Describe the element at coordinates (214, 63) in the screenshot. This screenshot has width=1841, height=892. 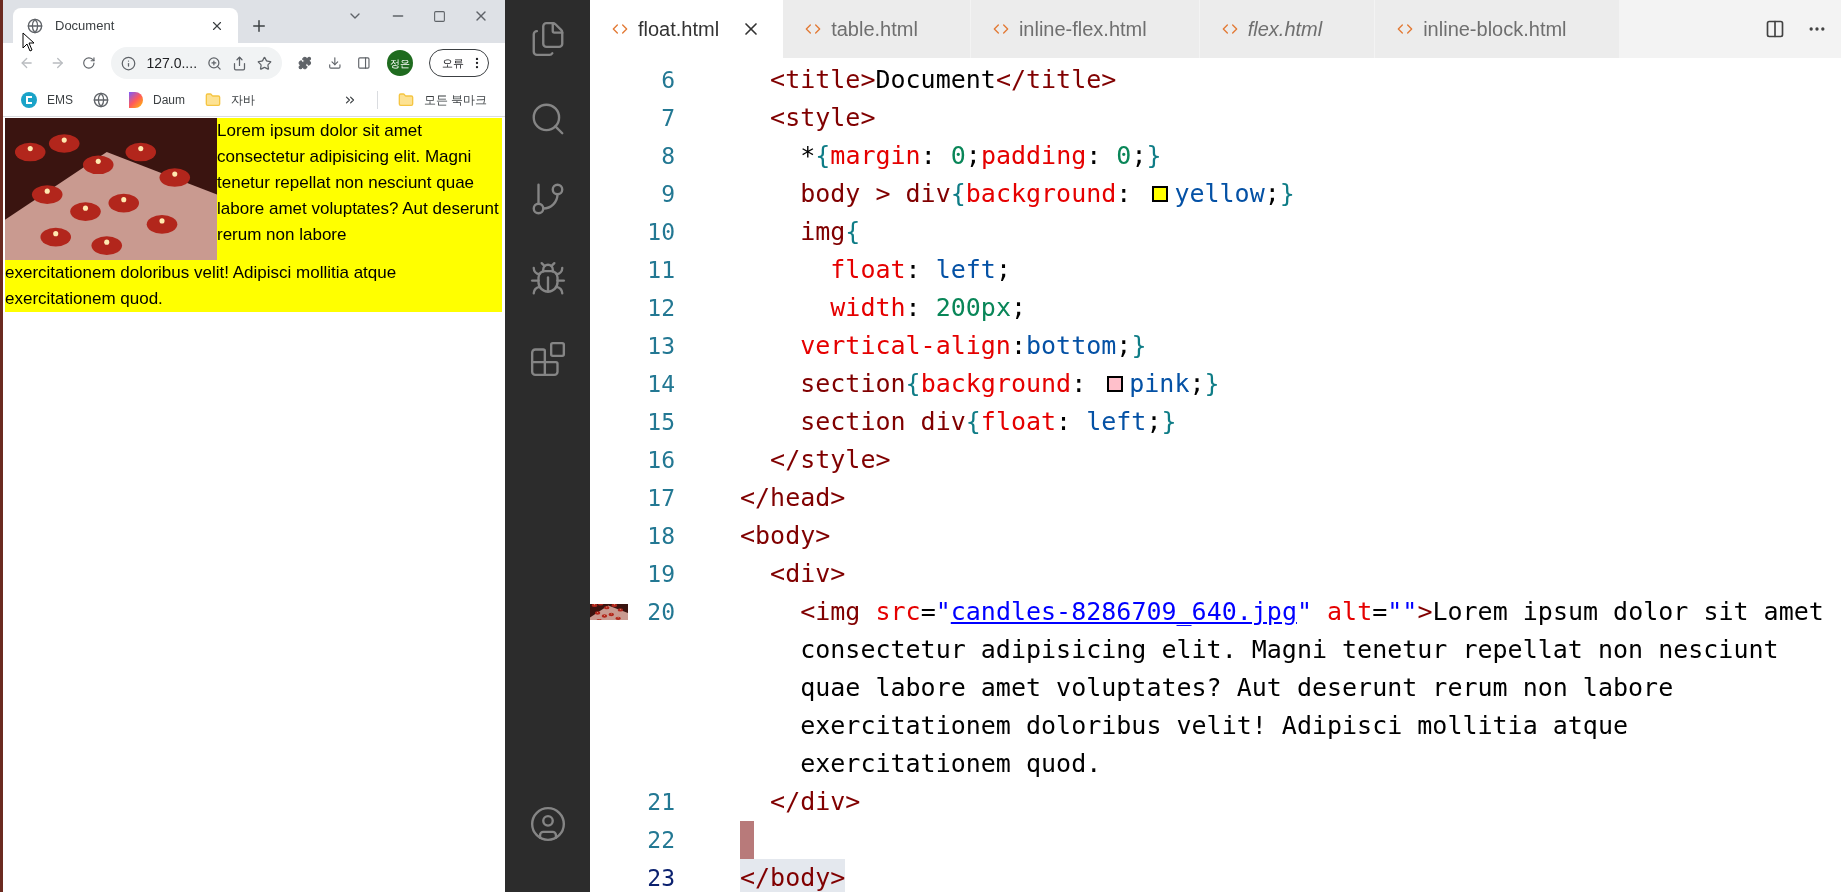
I see `zoom-icon` at that location.